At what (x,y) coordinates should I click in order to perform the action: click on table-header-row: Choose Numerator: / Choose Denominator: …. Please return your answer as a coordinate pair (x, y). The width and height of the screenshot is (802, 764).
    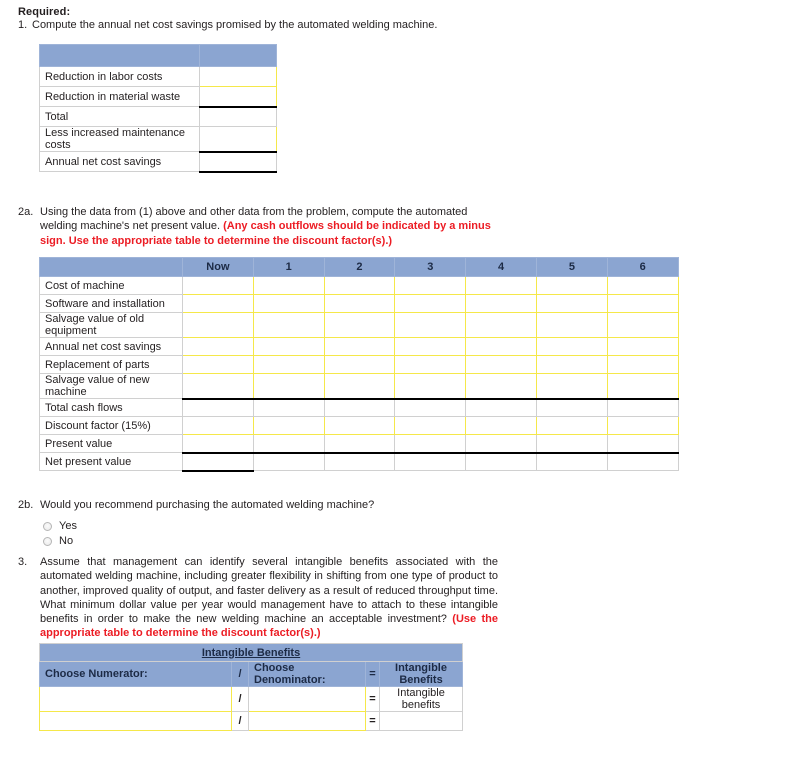
    Looking at the image, I should click on (251, 674).